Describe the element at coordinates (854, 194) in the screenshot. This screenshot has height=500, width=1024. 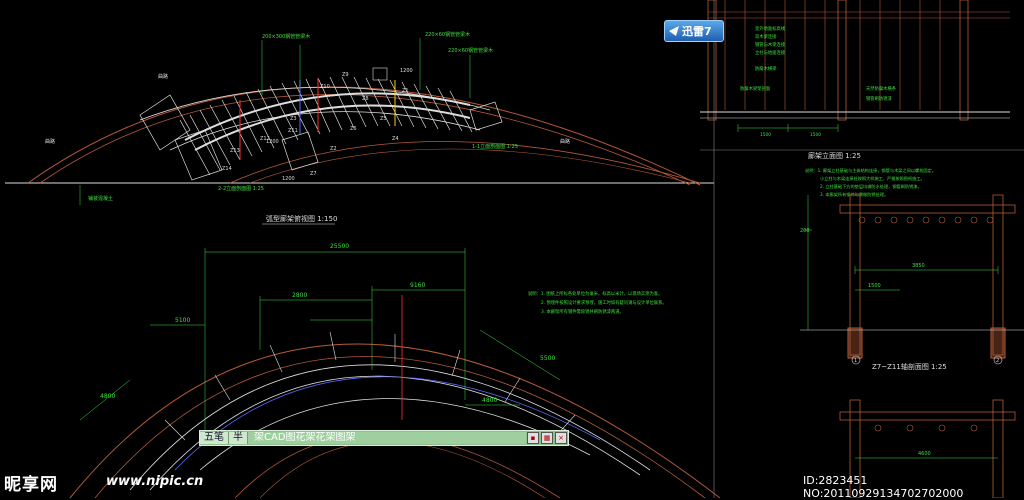
I see `elev-note: 3. 本廊架所有钢件均需做防锈处理。` at that location.